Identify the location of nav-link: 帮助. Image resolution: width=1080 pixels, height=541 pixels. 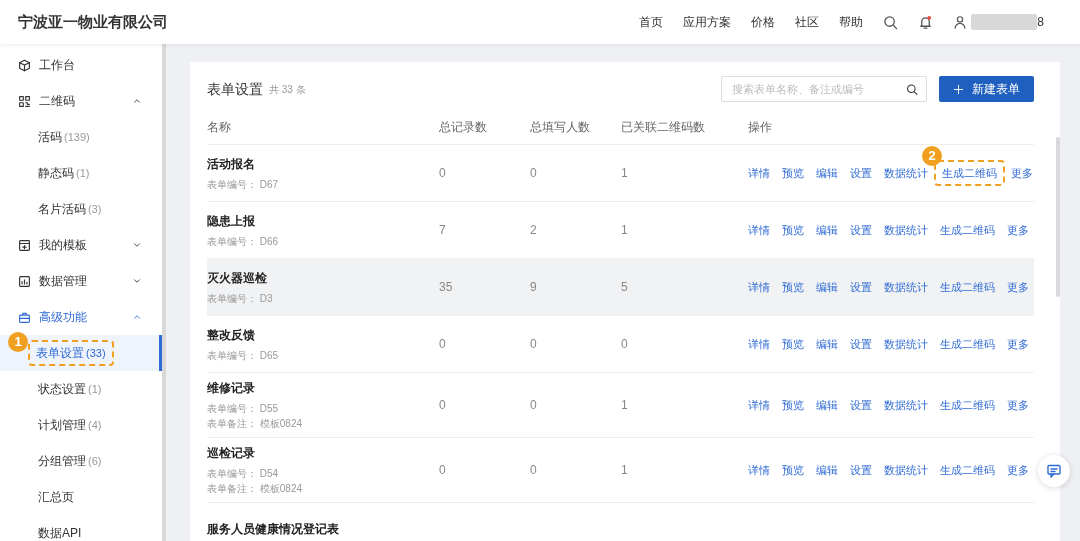
(851, 22).